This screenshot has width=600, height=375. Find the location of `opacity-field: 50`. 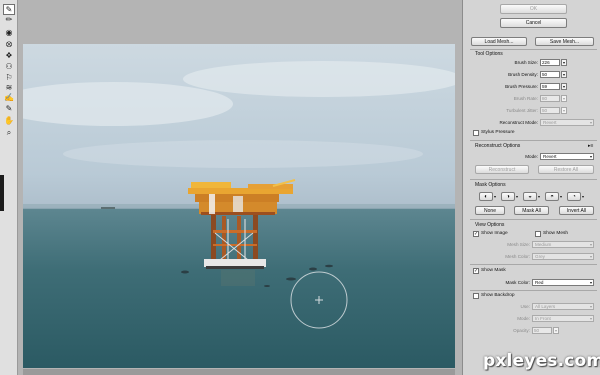

opacity-field: 50 is located at coordinates (542, 330).